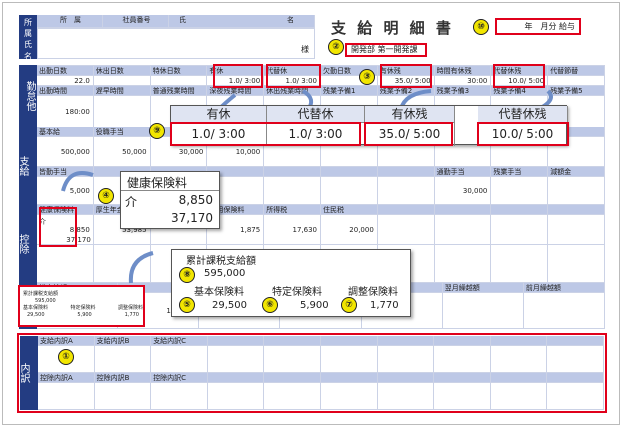 This screenshot has height=427, width=622. Describe the element at coordinates (136, 21) in the screenshot. I see `header-empno-col: 社員番号` at that location.